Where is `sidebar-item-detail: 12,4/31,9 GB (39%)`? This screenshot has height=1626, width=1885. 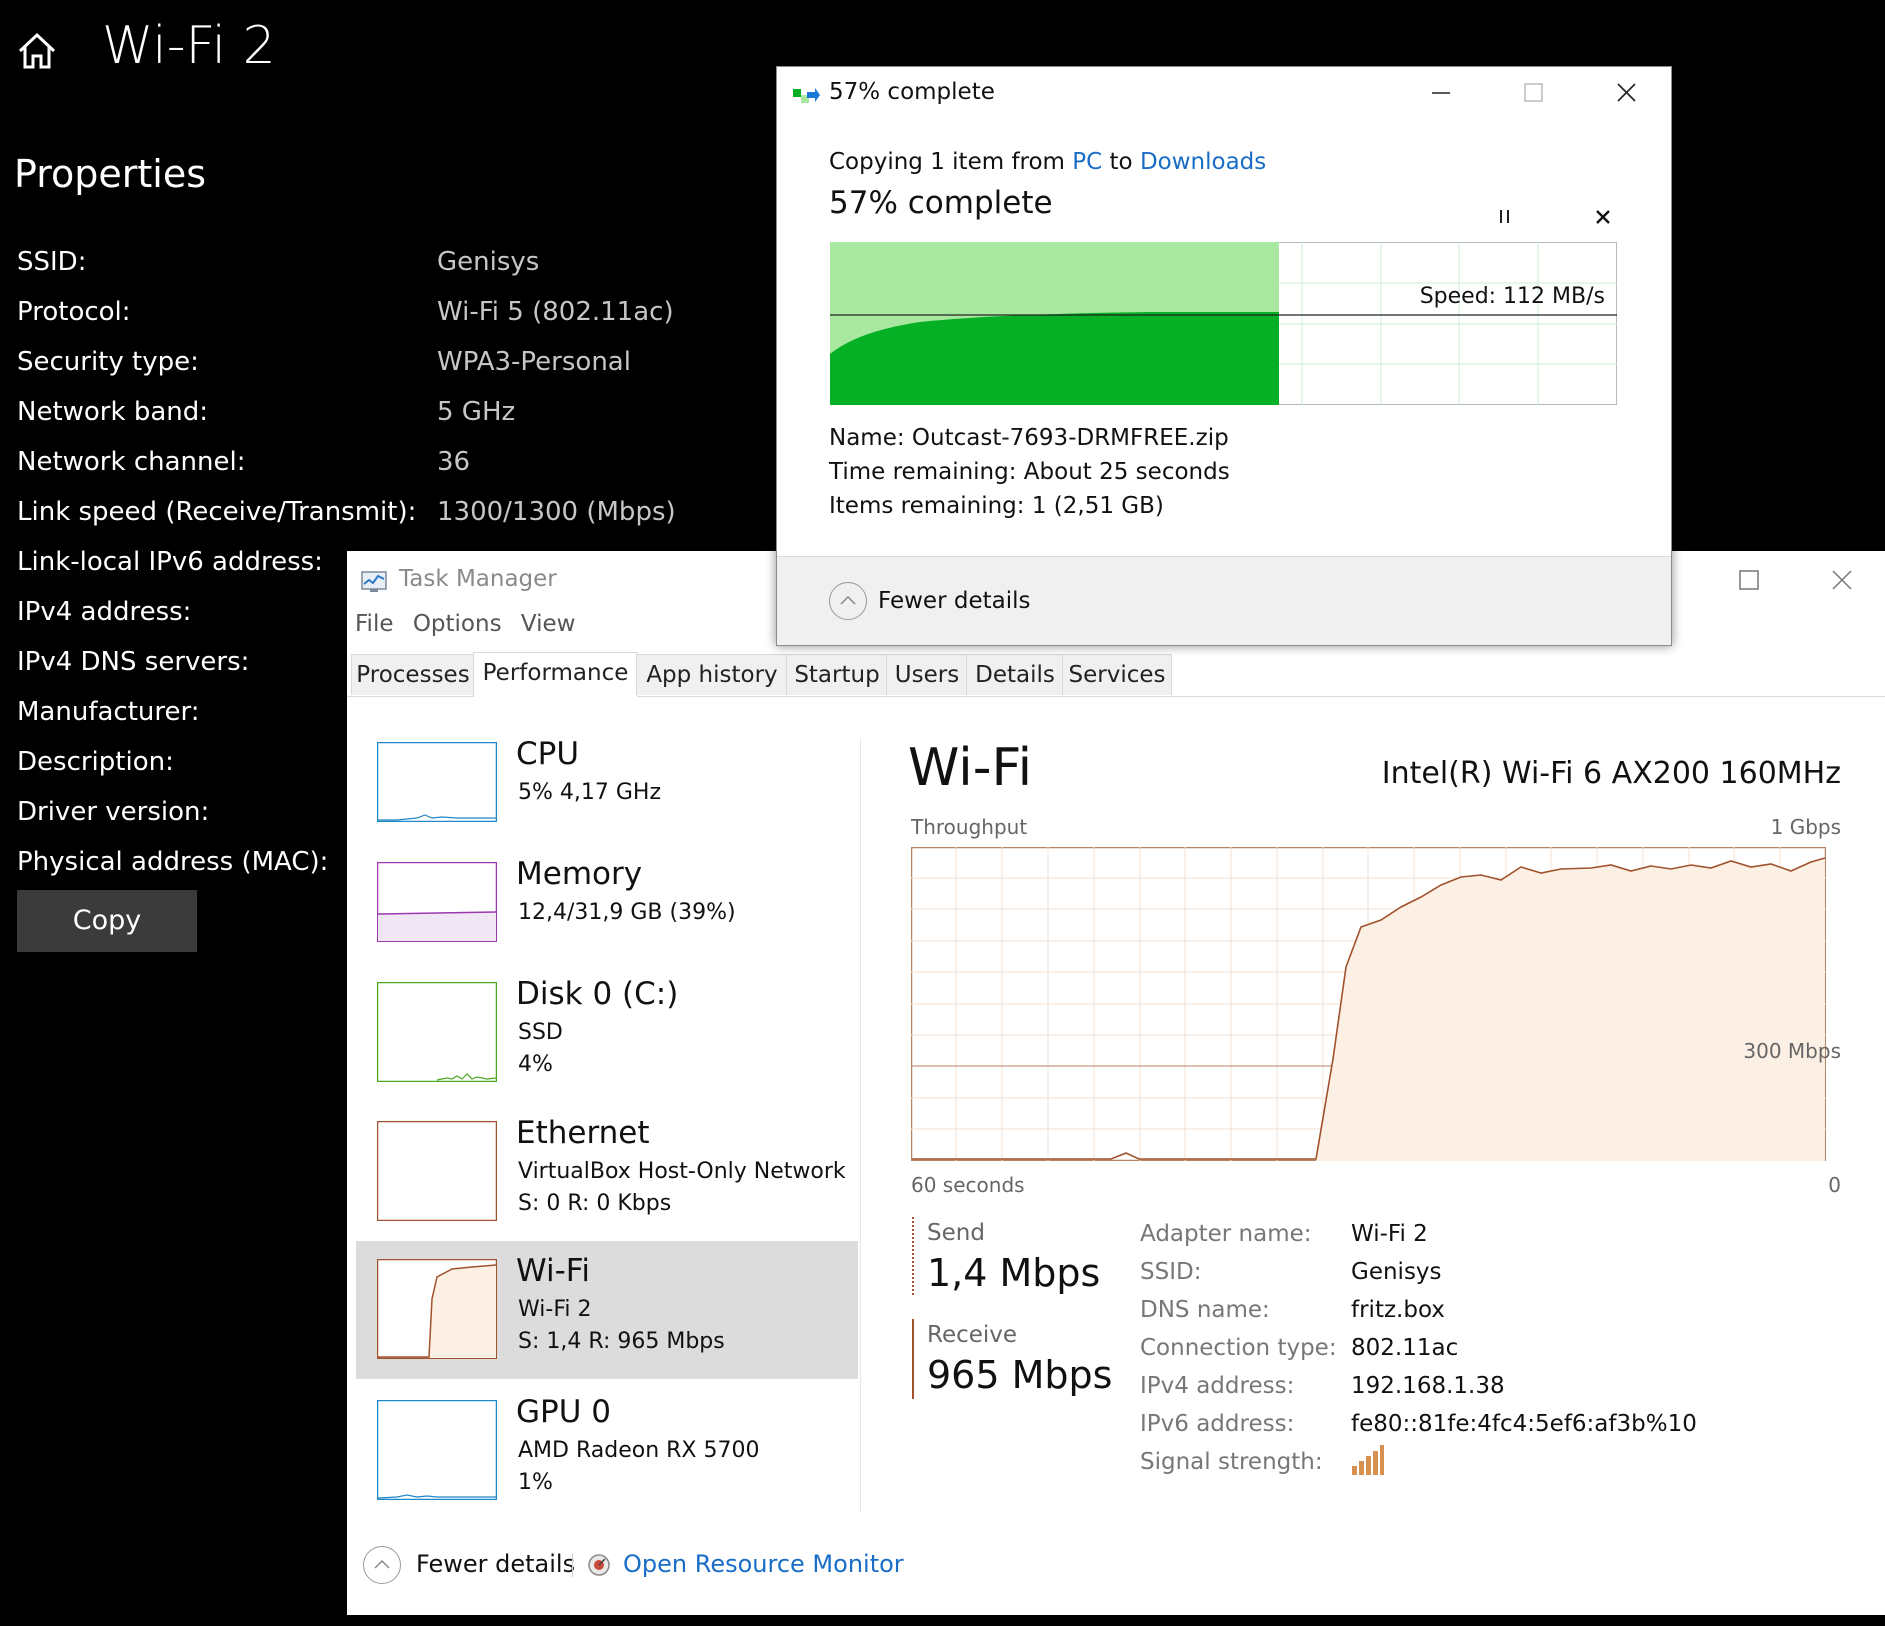 sidebar-item-detail: 12,4/31,9 GB (39%) is located at coordinates (627, 912).